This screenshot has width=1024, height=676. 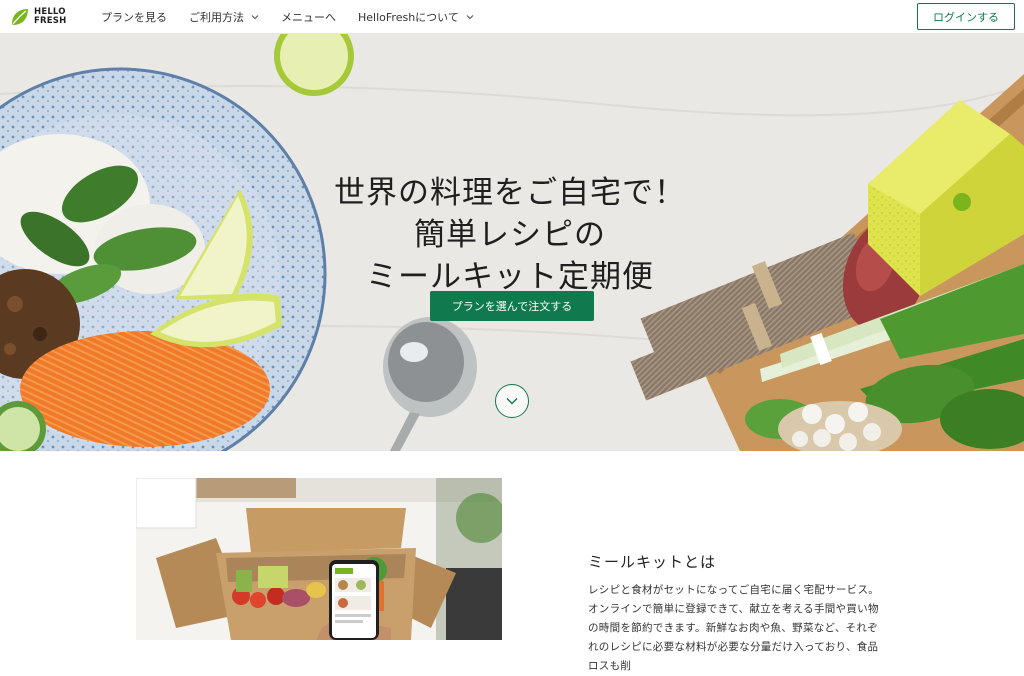 I want to click on meal-kit-box-photo, so click(x=319, y=559).